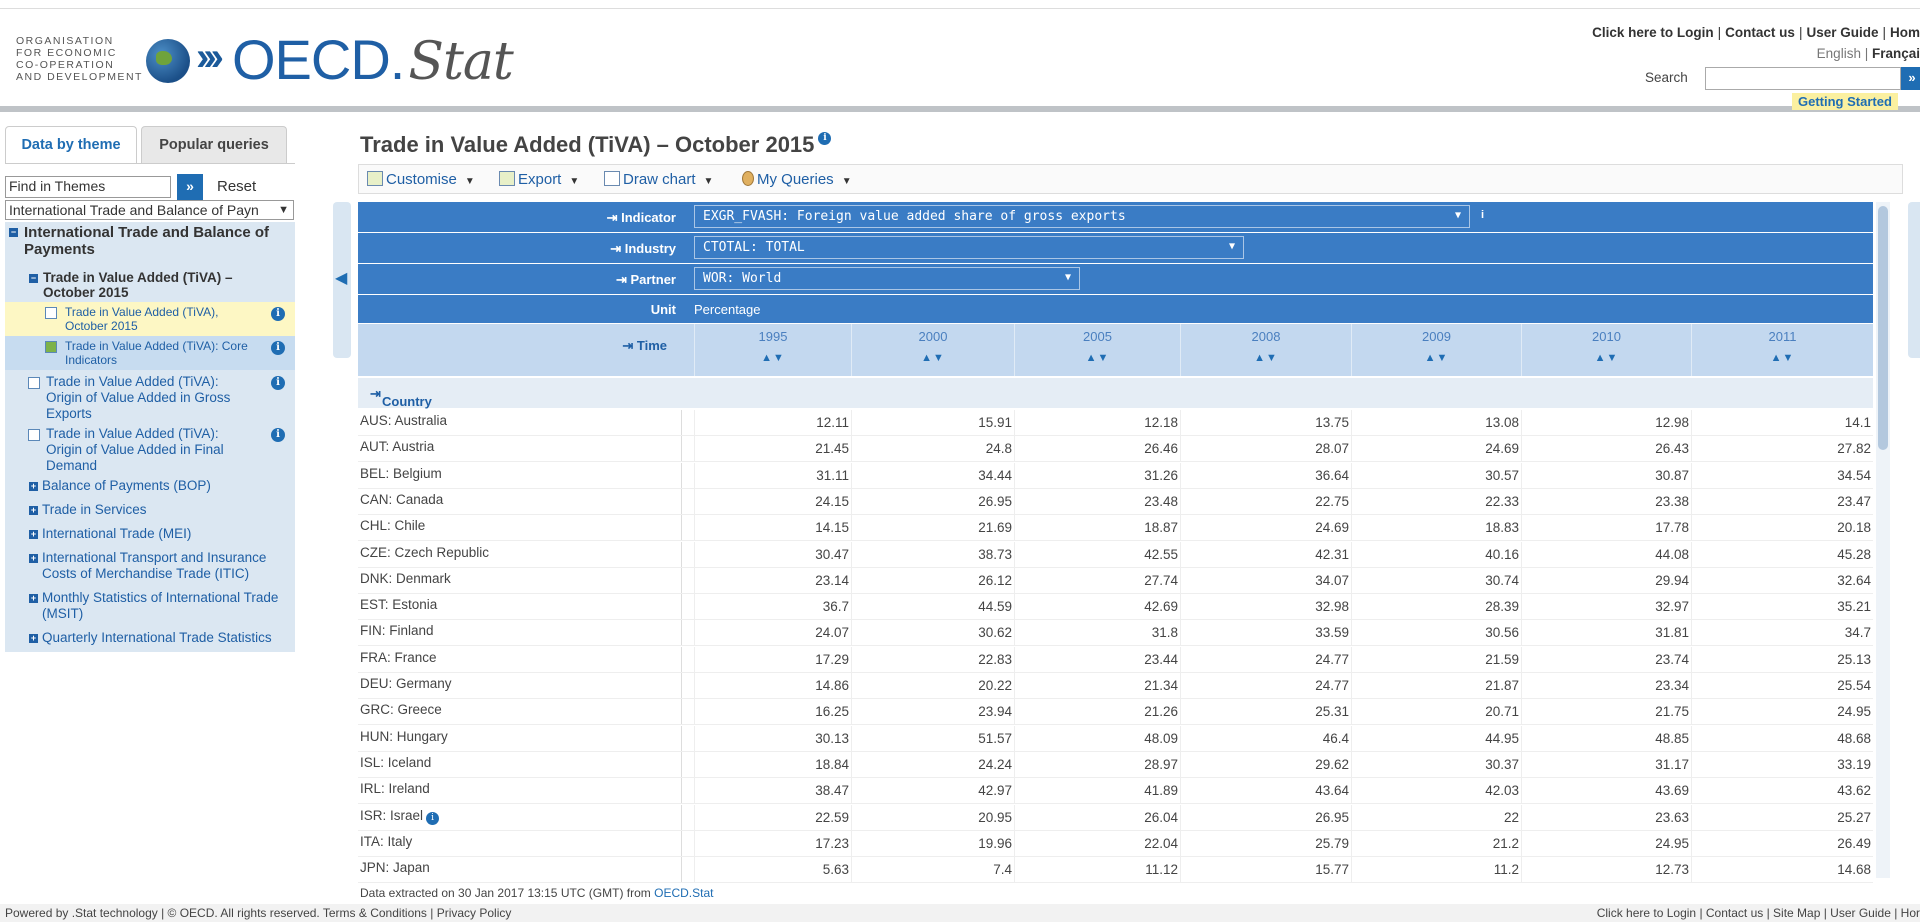  Describe the element at coordinates (683, 893) in the screenshot. I see `oecd-stat-link: OECD.Stat` at that location.